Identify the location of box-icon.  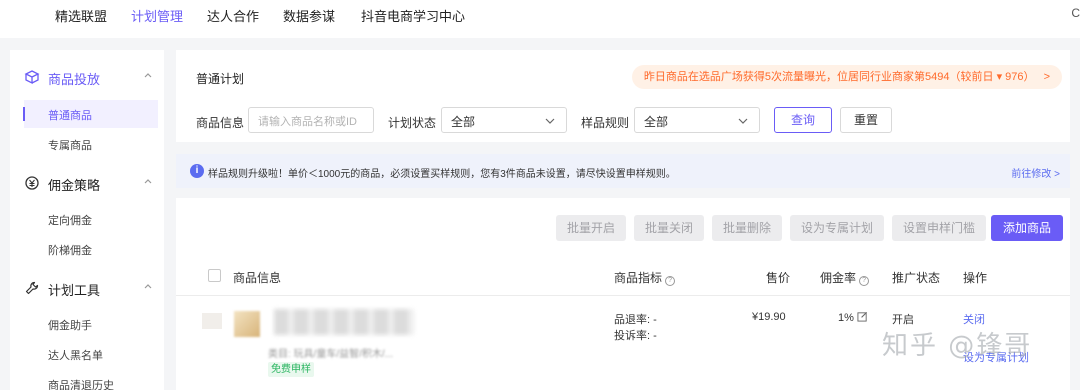
(32, 77).